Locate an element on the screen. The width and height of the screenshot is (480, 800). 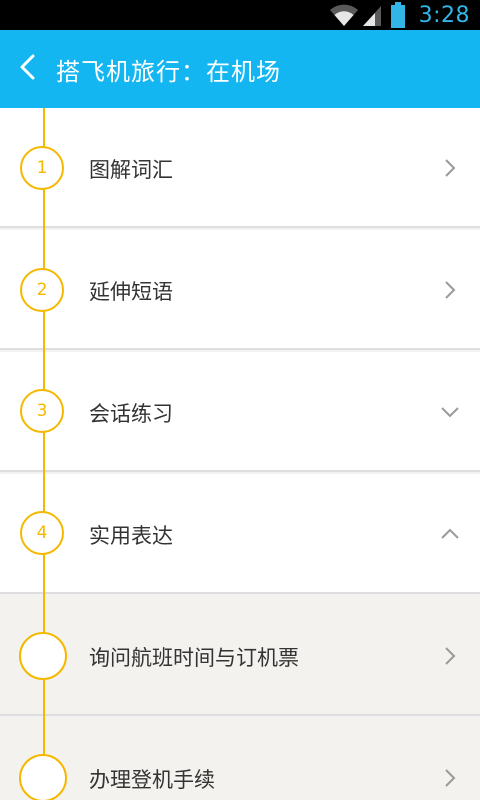
sub-item-check-in: 办理登机手续 is located at coordinates (240, 759).